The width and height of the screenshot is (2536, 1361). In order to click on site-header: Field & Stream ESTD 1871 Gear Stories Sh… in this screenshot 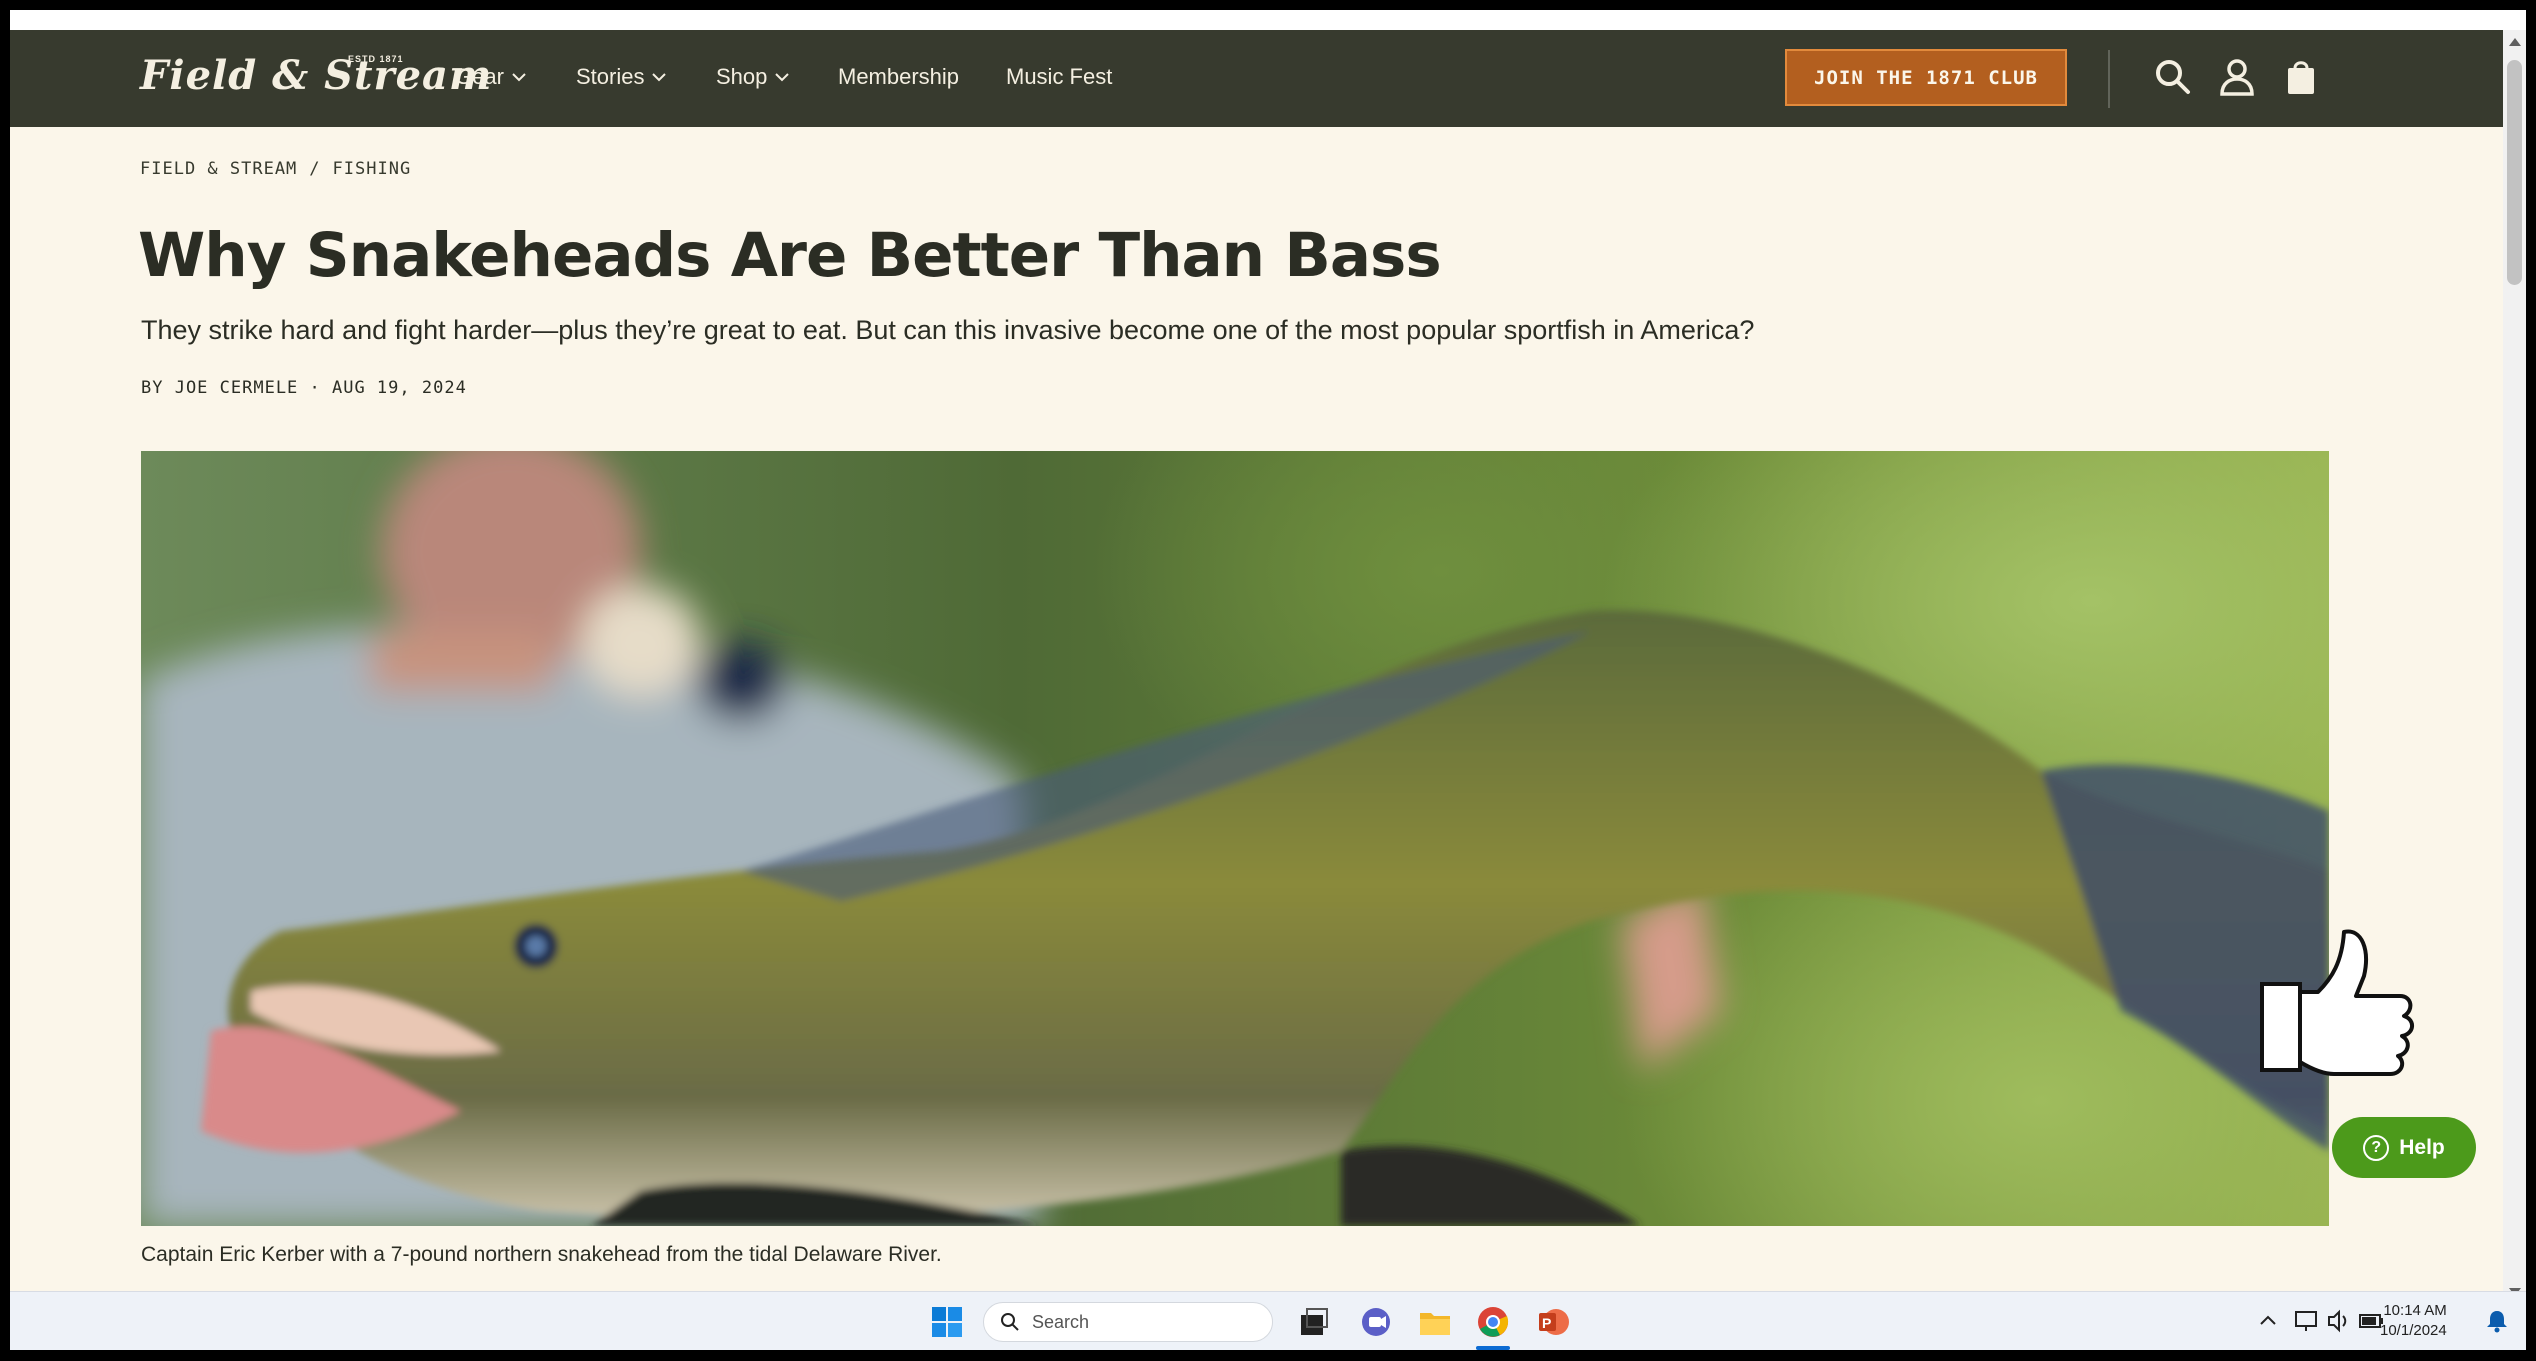, I will do `click(1256, 78)`.